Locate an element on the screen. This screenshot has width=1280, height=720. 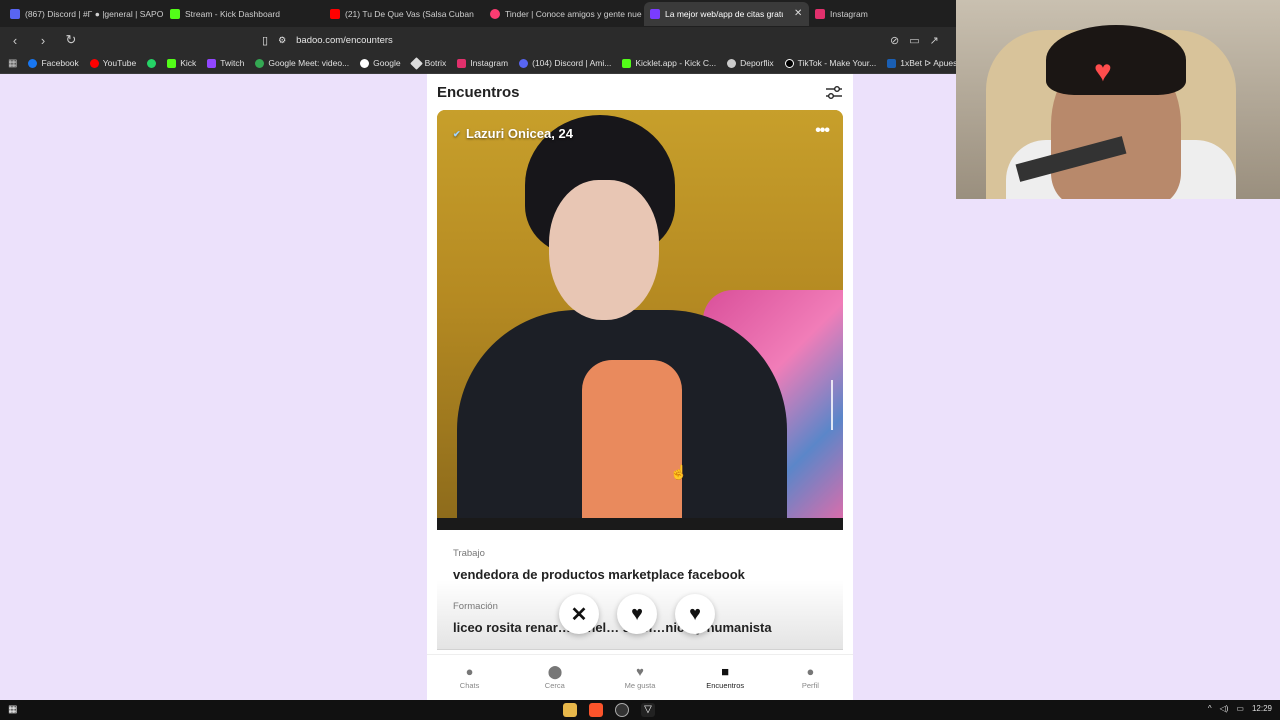
share-icon: ↗ is located at coordinates (934, 40).